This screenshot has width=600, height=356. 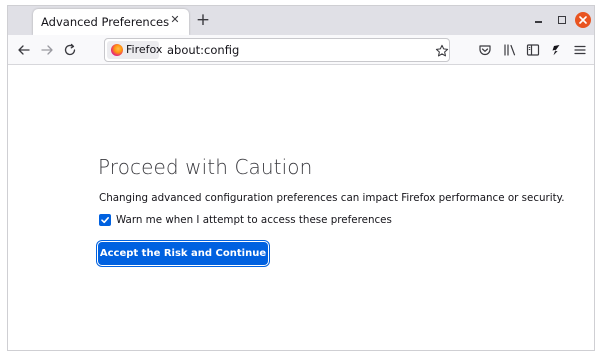 I want to click on url-input: about:config, so click(x=203, y=50).